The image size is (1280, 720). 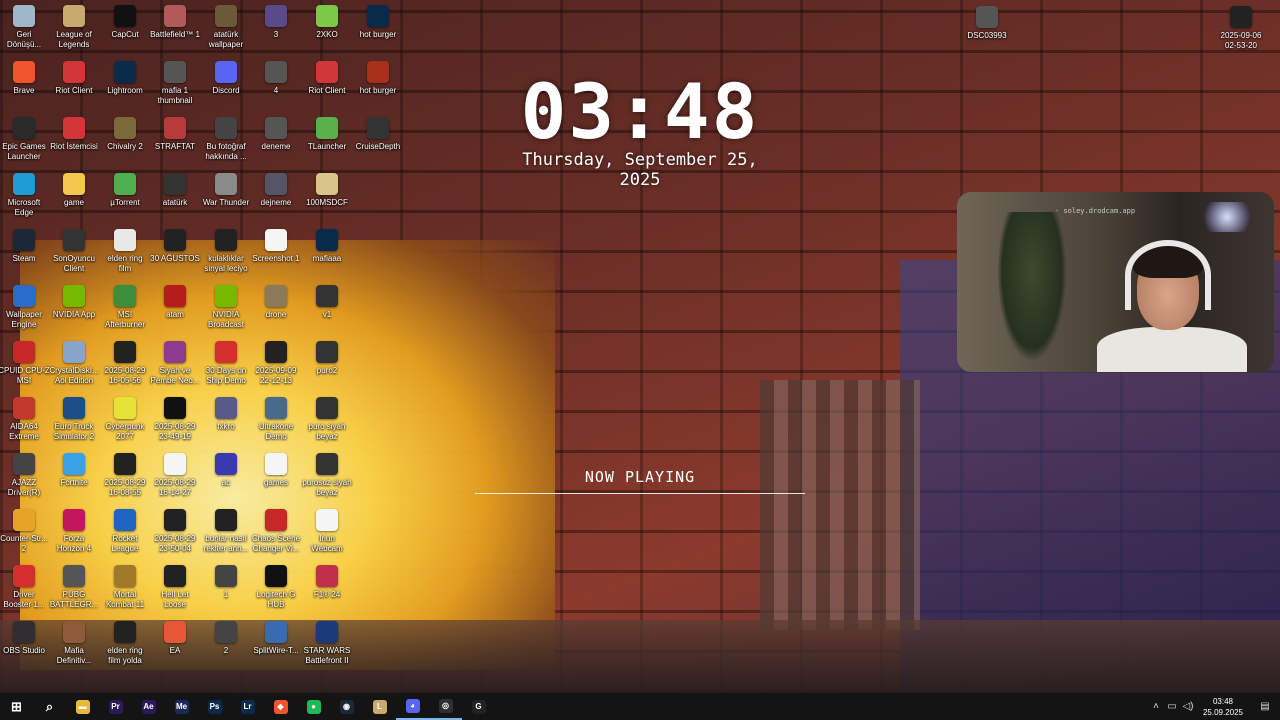 I want to click on desktop-icon: 2025-08-29 23-50-04, so click(x=175, y=531).